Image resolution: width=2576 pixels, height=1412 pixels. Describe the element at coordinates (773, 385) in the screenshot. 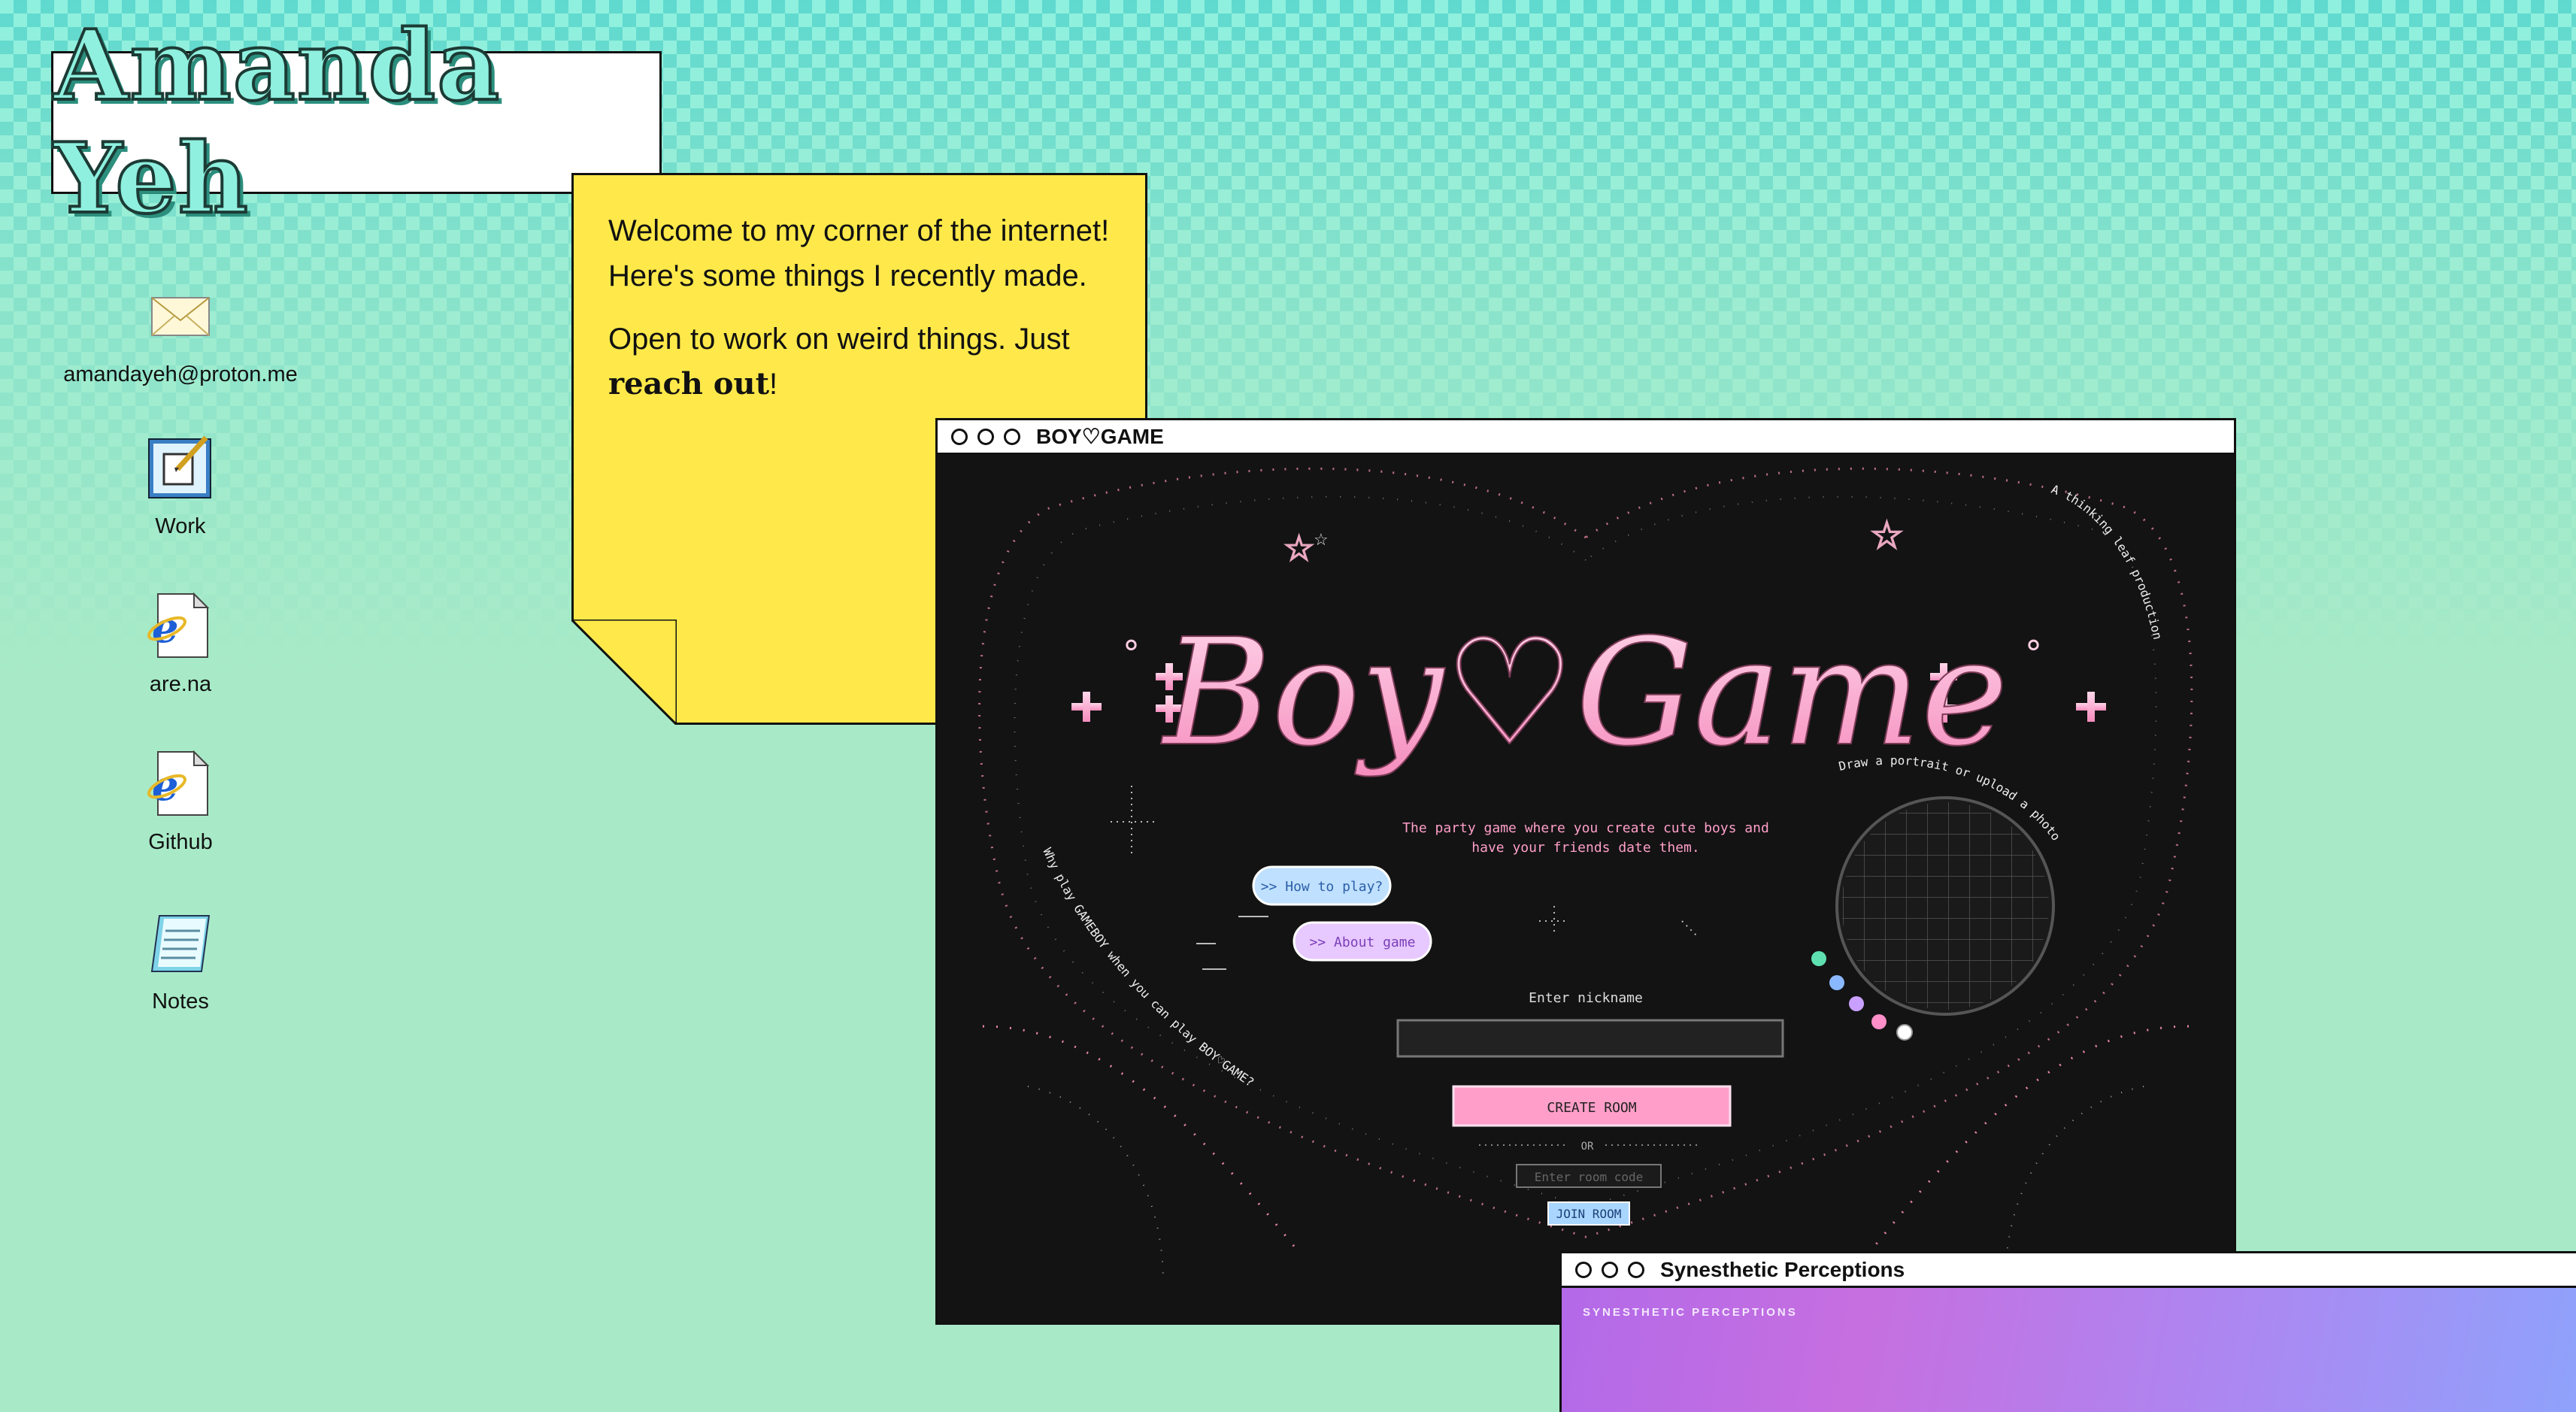

I see `work-line-suffix: !` at that location.